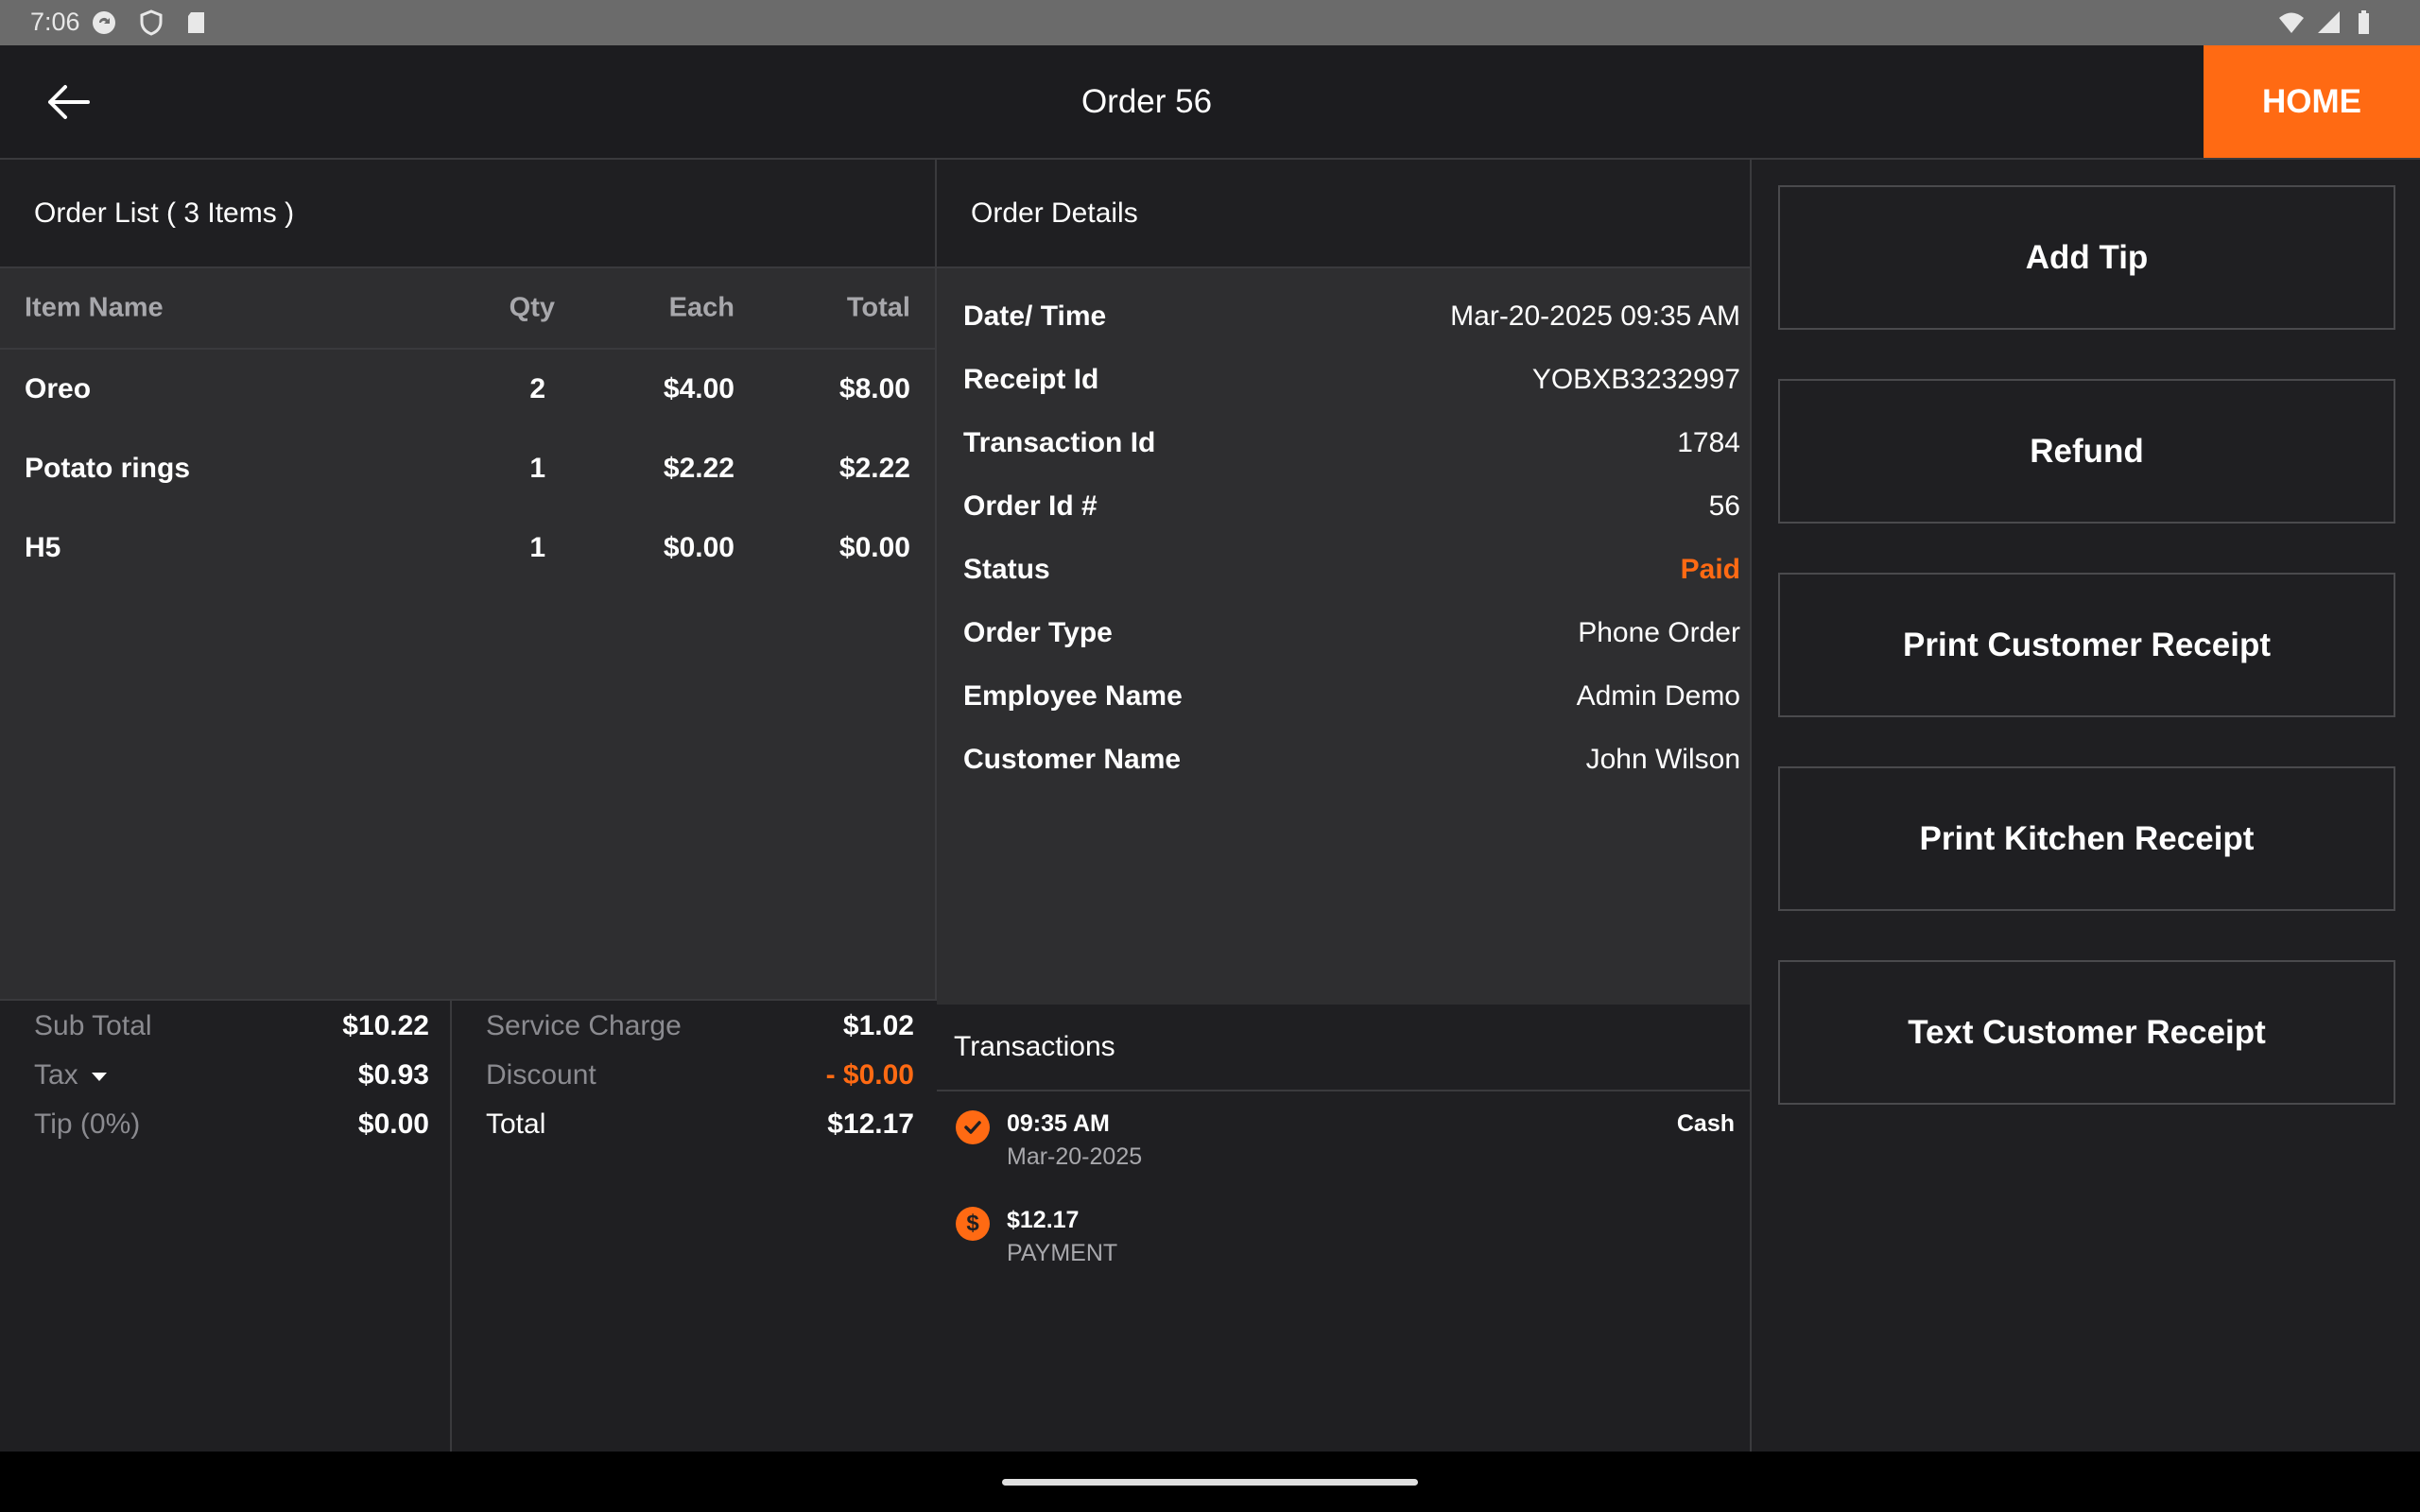 Image resolution: width=2420 pixels, height=1512 pixels. I want to click on tax-row: Tax $0.93, so click(225, 1074).